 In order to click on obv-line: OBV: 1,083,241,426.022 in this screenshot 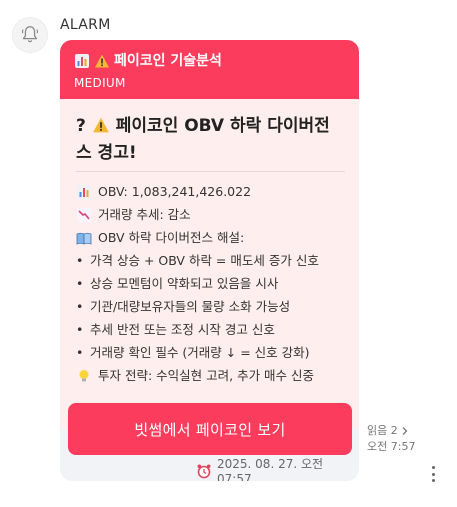, I will do `click(210, 191)`.